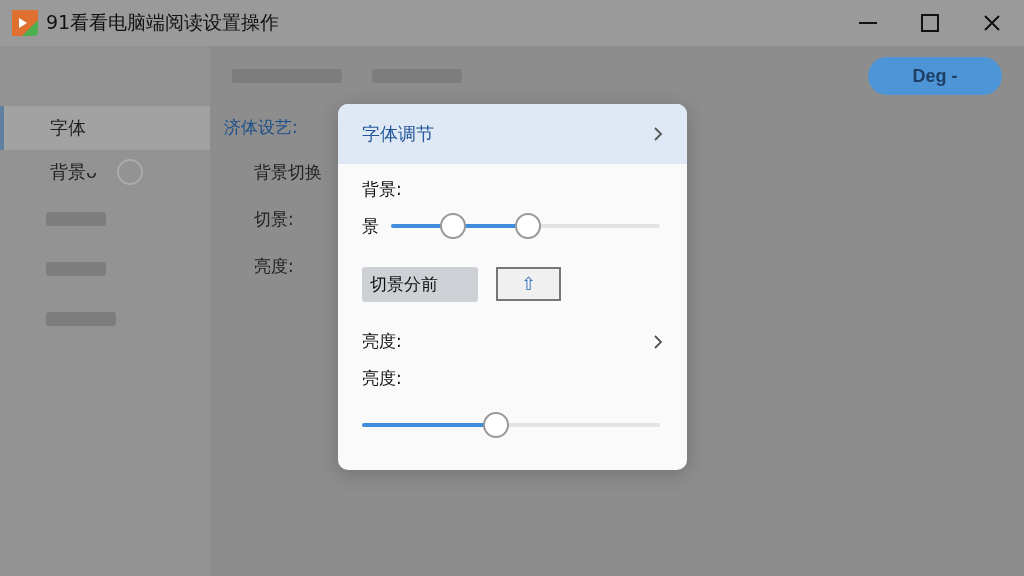 The width and height of the screenshot is (1024, 576). Describe the element at coordinates (163, 22) in the screenshot. I see `window-title: 91看看电脑端阅读设置操作` at that location.